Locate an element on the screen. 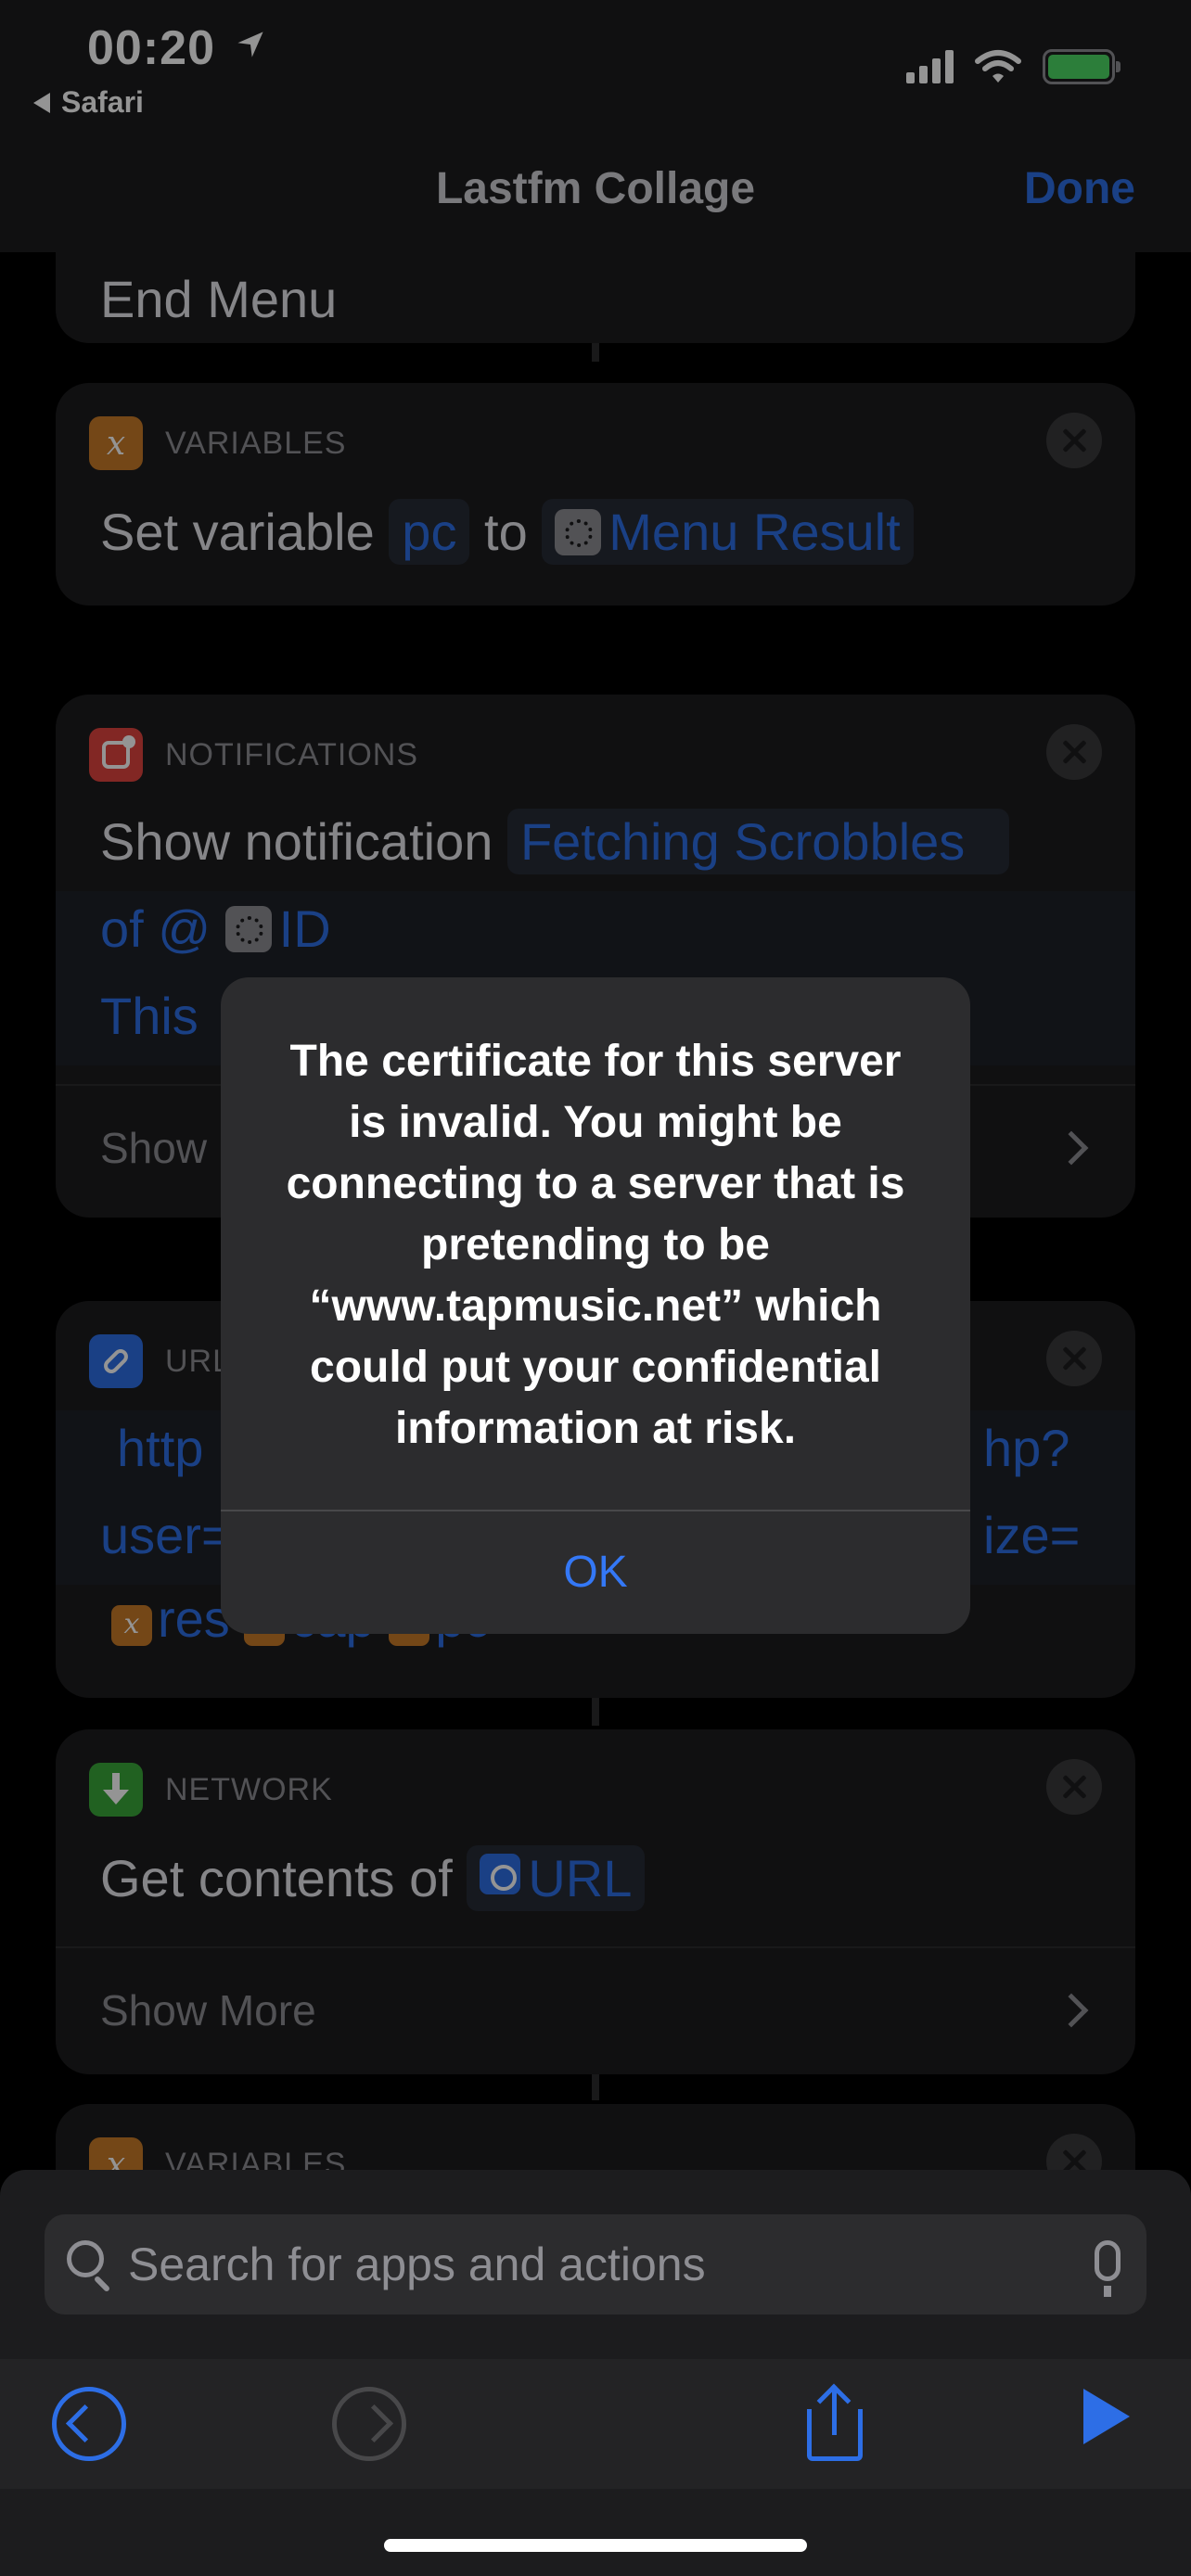  editor-toolbar is located at coordinates (595, 2424).